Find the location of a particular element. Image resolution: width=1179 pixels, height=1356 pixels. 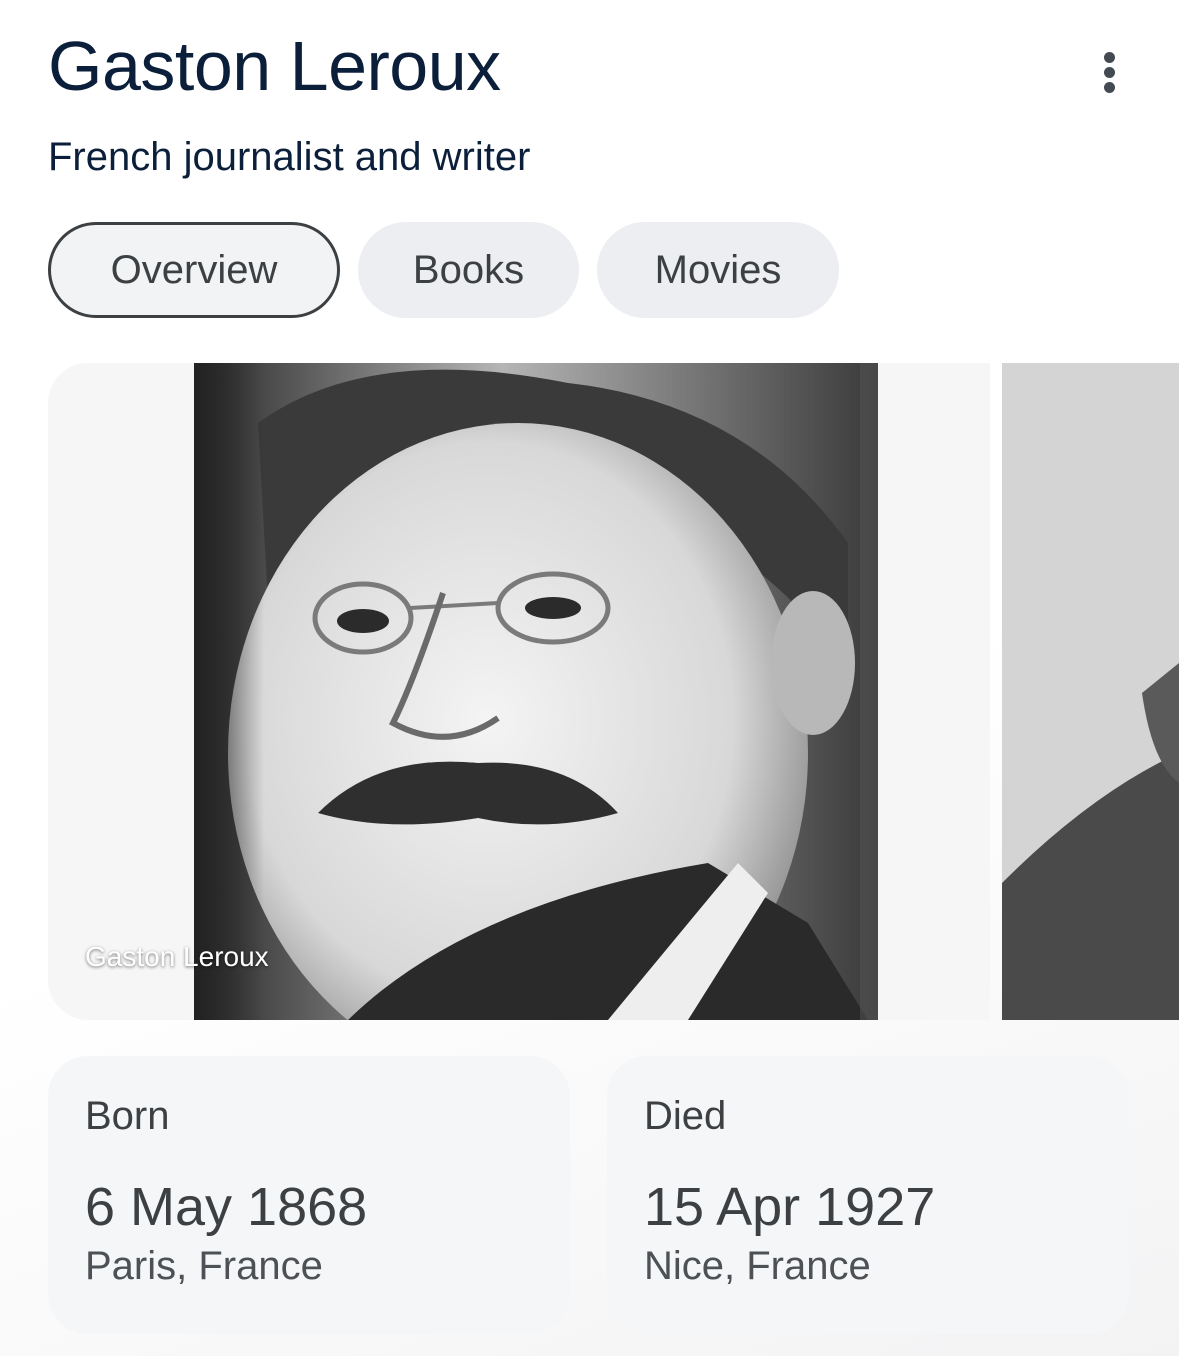

born-label: Born is located at coordinates (127, 1116).